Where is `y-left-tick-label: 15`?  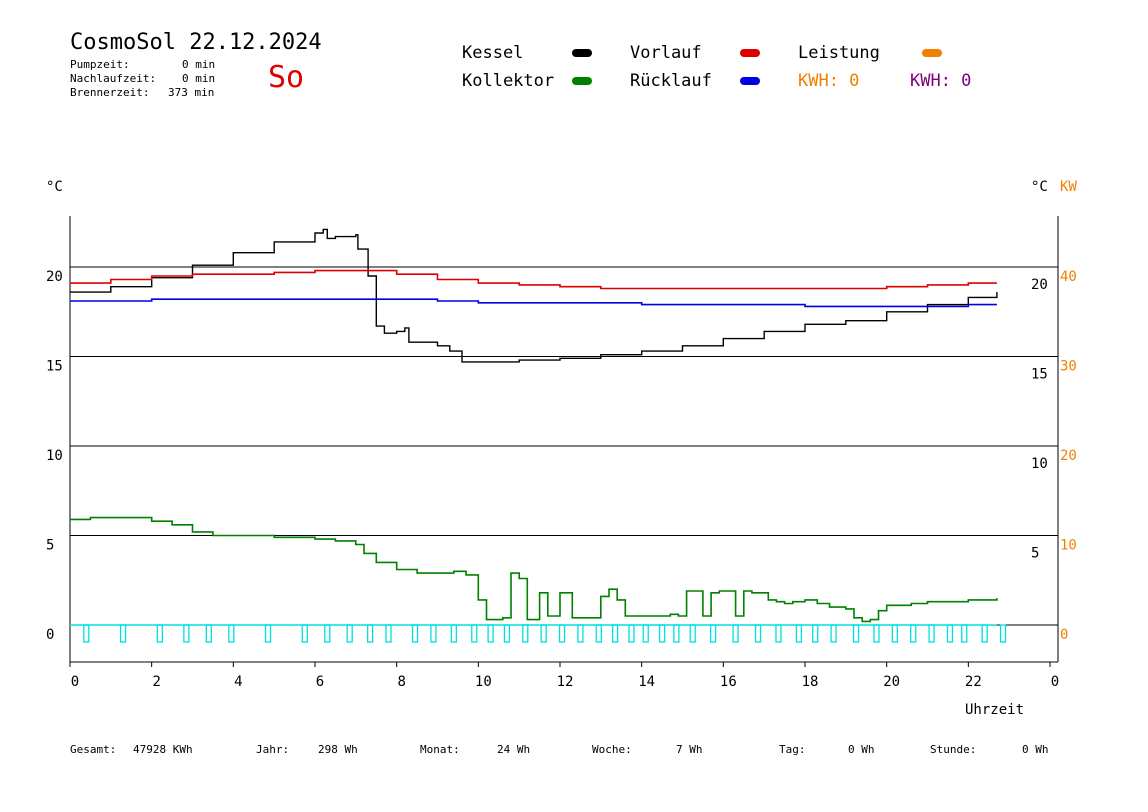 y-left-tick-label: 15 is located at coordinates (54, 367).